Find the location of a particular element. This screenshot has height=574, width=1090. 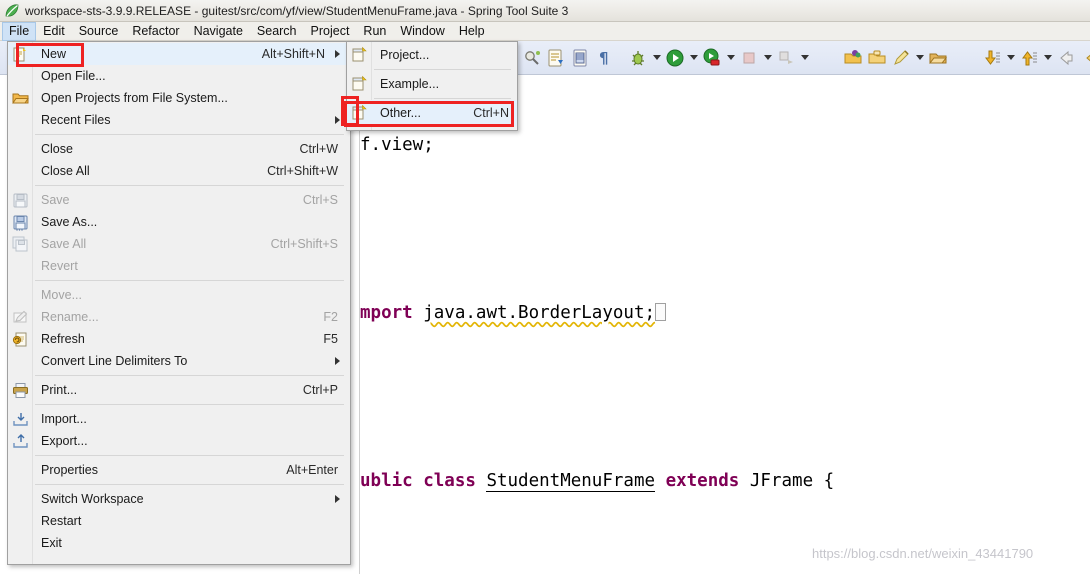

previous-annotation-caret-icon is located at coordinates (1047, 58).